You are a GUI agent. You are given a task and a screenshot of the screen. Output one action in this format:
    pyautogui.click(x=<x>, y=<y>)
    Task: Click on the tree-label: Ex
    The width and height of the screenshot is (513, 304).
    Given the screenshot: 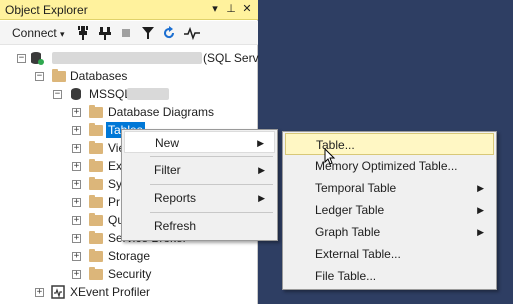 What is the action you would take?
    pyautogui.click(x=115, y=166)
    